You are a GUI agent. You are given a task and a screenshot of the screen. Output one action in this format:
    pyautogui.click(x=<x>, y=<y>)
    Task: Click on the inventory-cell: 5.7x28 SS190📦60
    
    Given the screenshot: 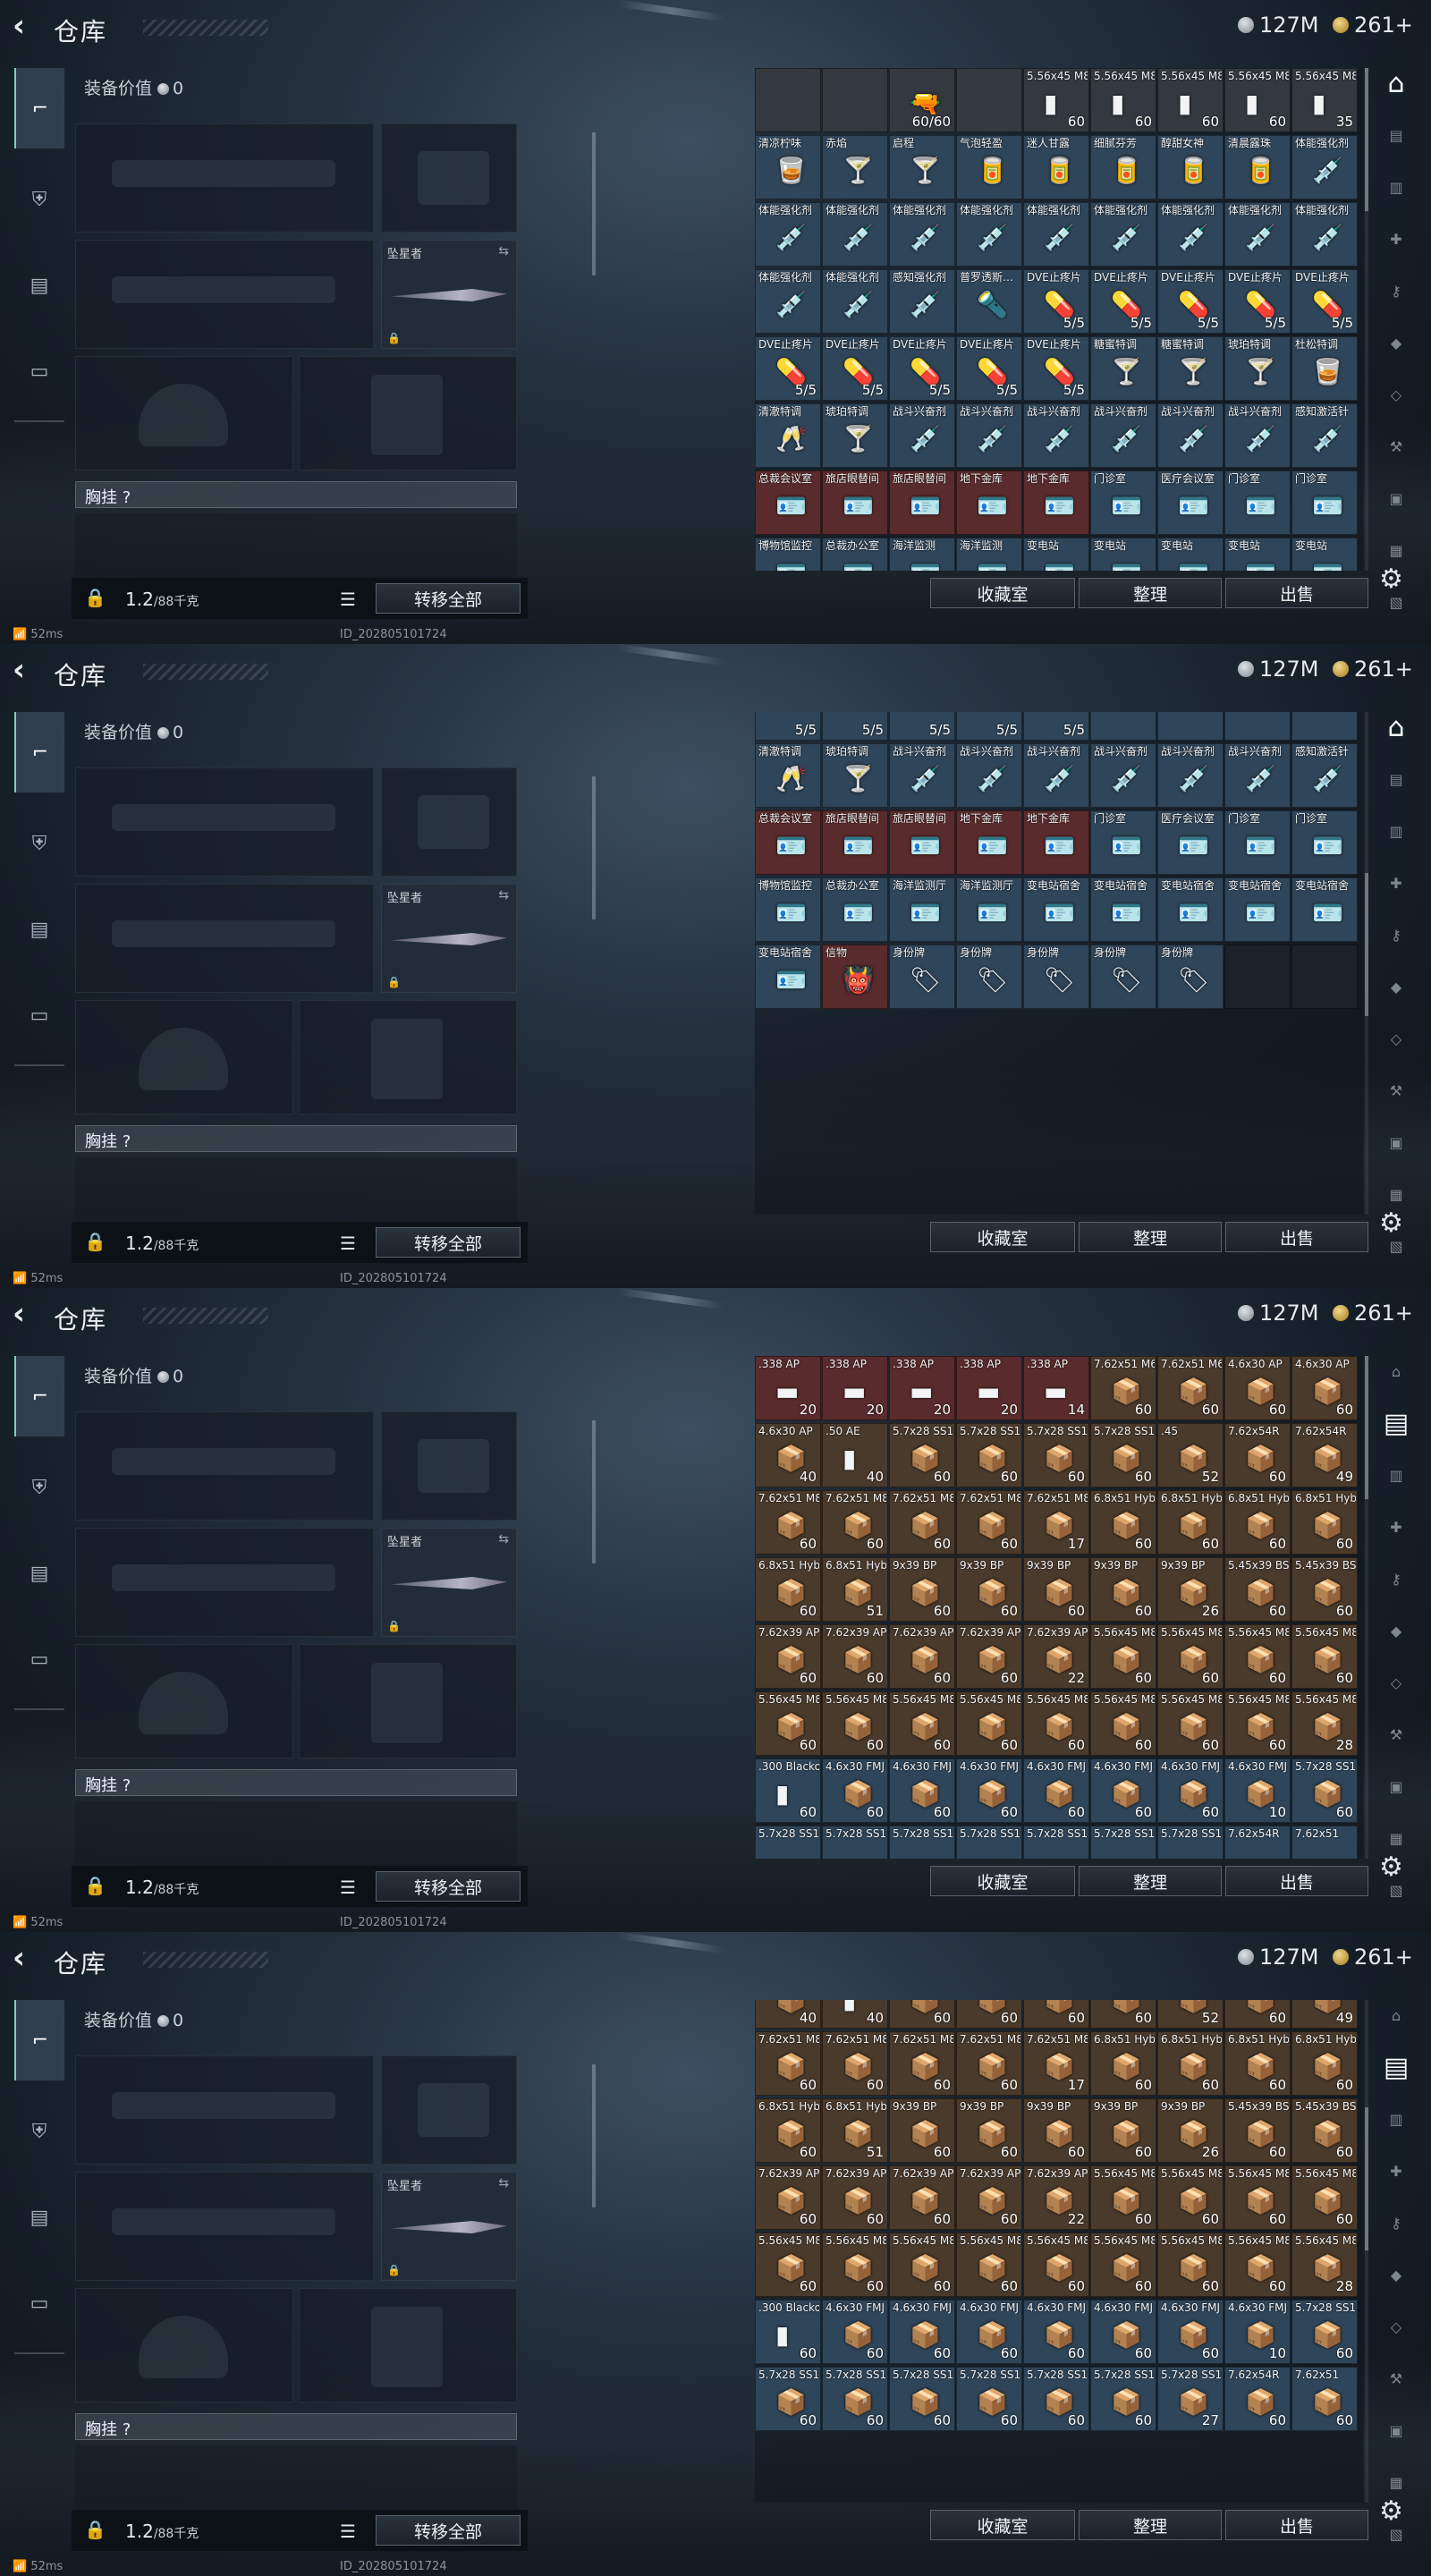 What is the action you would take?
    pyautogui.click(x=1123, y=1455)
    